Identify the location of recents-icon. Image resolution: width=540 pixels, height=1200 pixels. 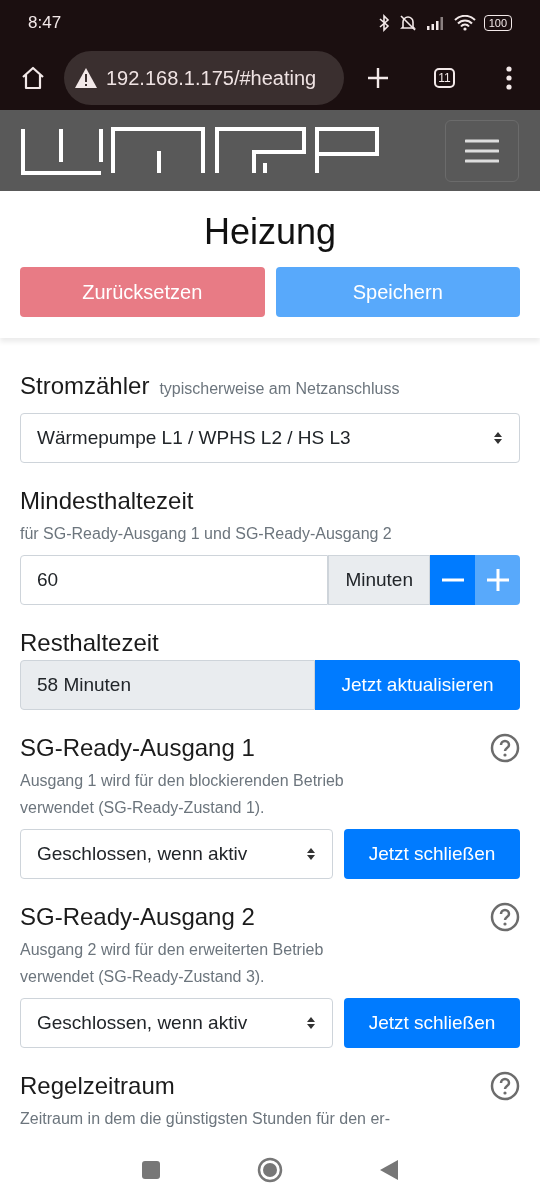
(151, 1170).